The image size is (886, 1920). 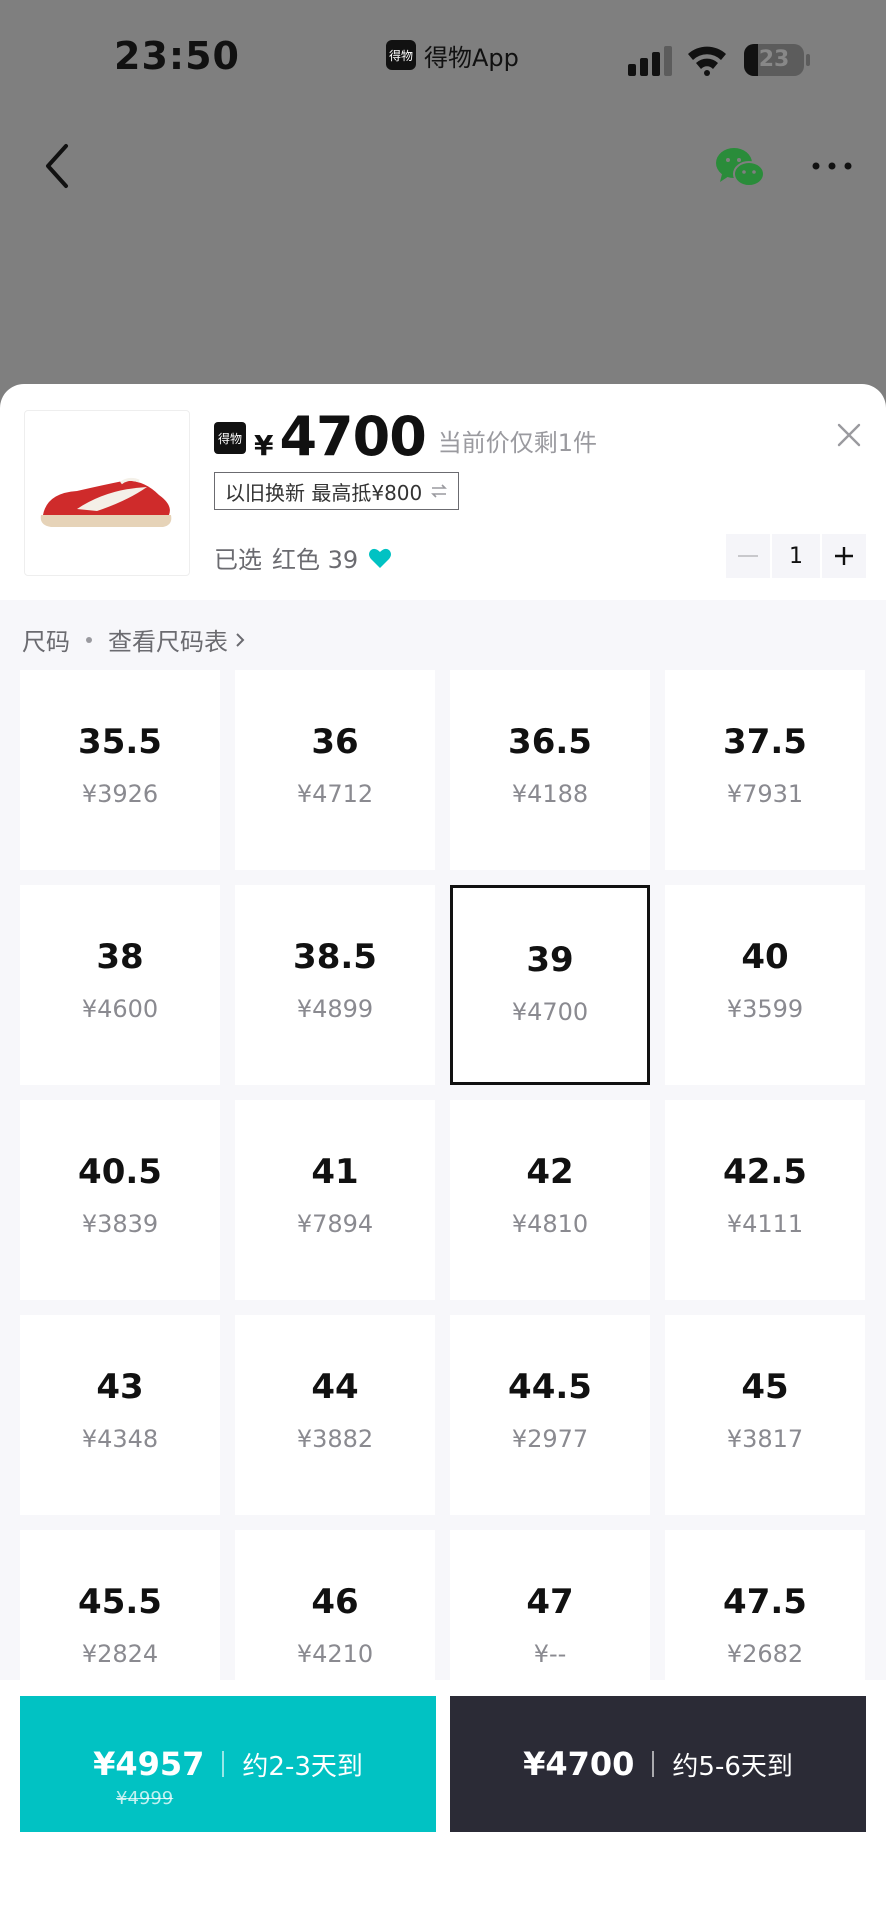 I want to click on size-price: ¥3882, so click(x=335, y=1439).